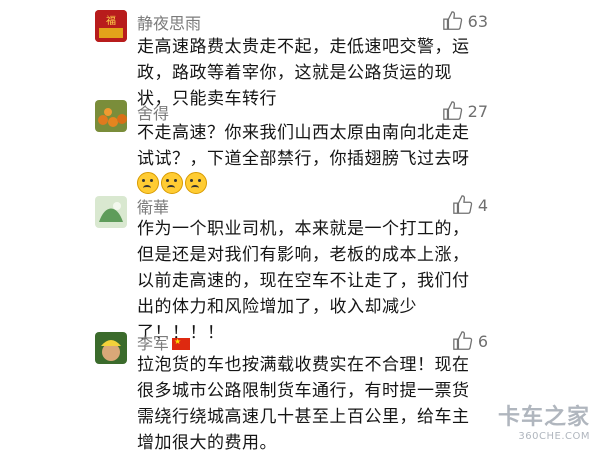 The height and width of the screenshot is (456, 600). I want to click on china-flag-icon, so click(181, 344).